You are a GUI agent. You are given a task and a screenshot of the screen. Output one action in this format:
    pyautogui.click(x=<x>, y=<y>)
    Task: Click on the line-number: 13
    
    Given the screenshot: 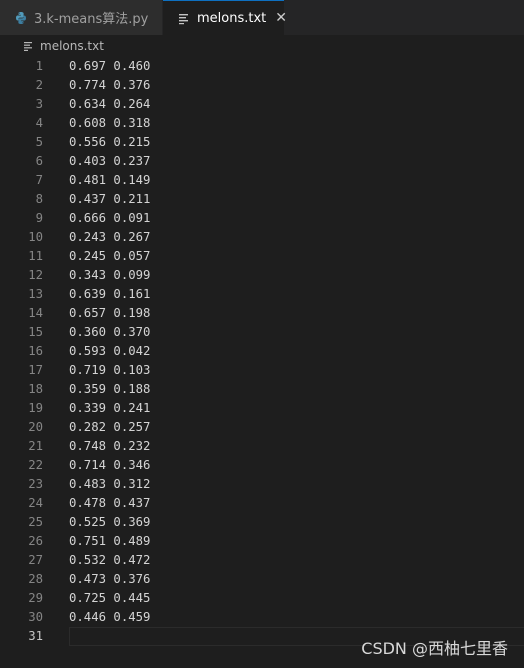 What is the action you would take?
    pyautogui.click(x=35, y=294)
    